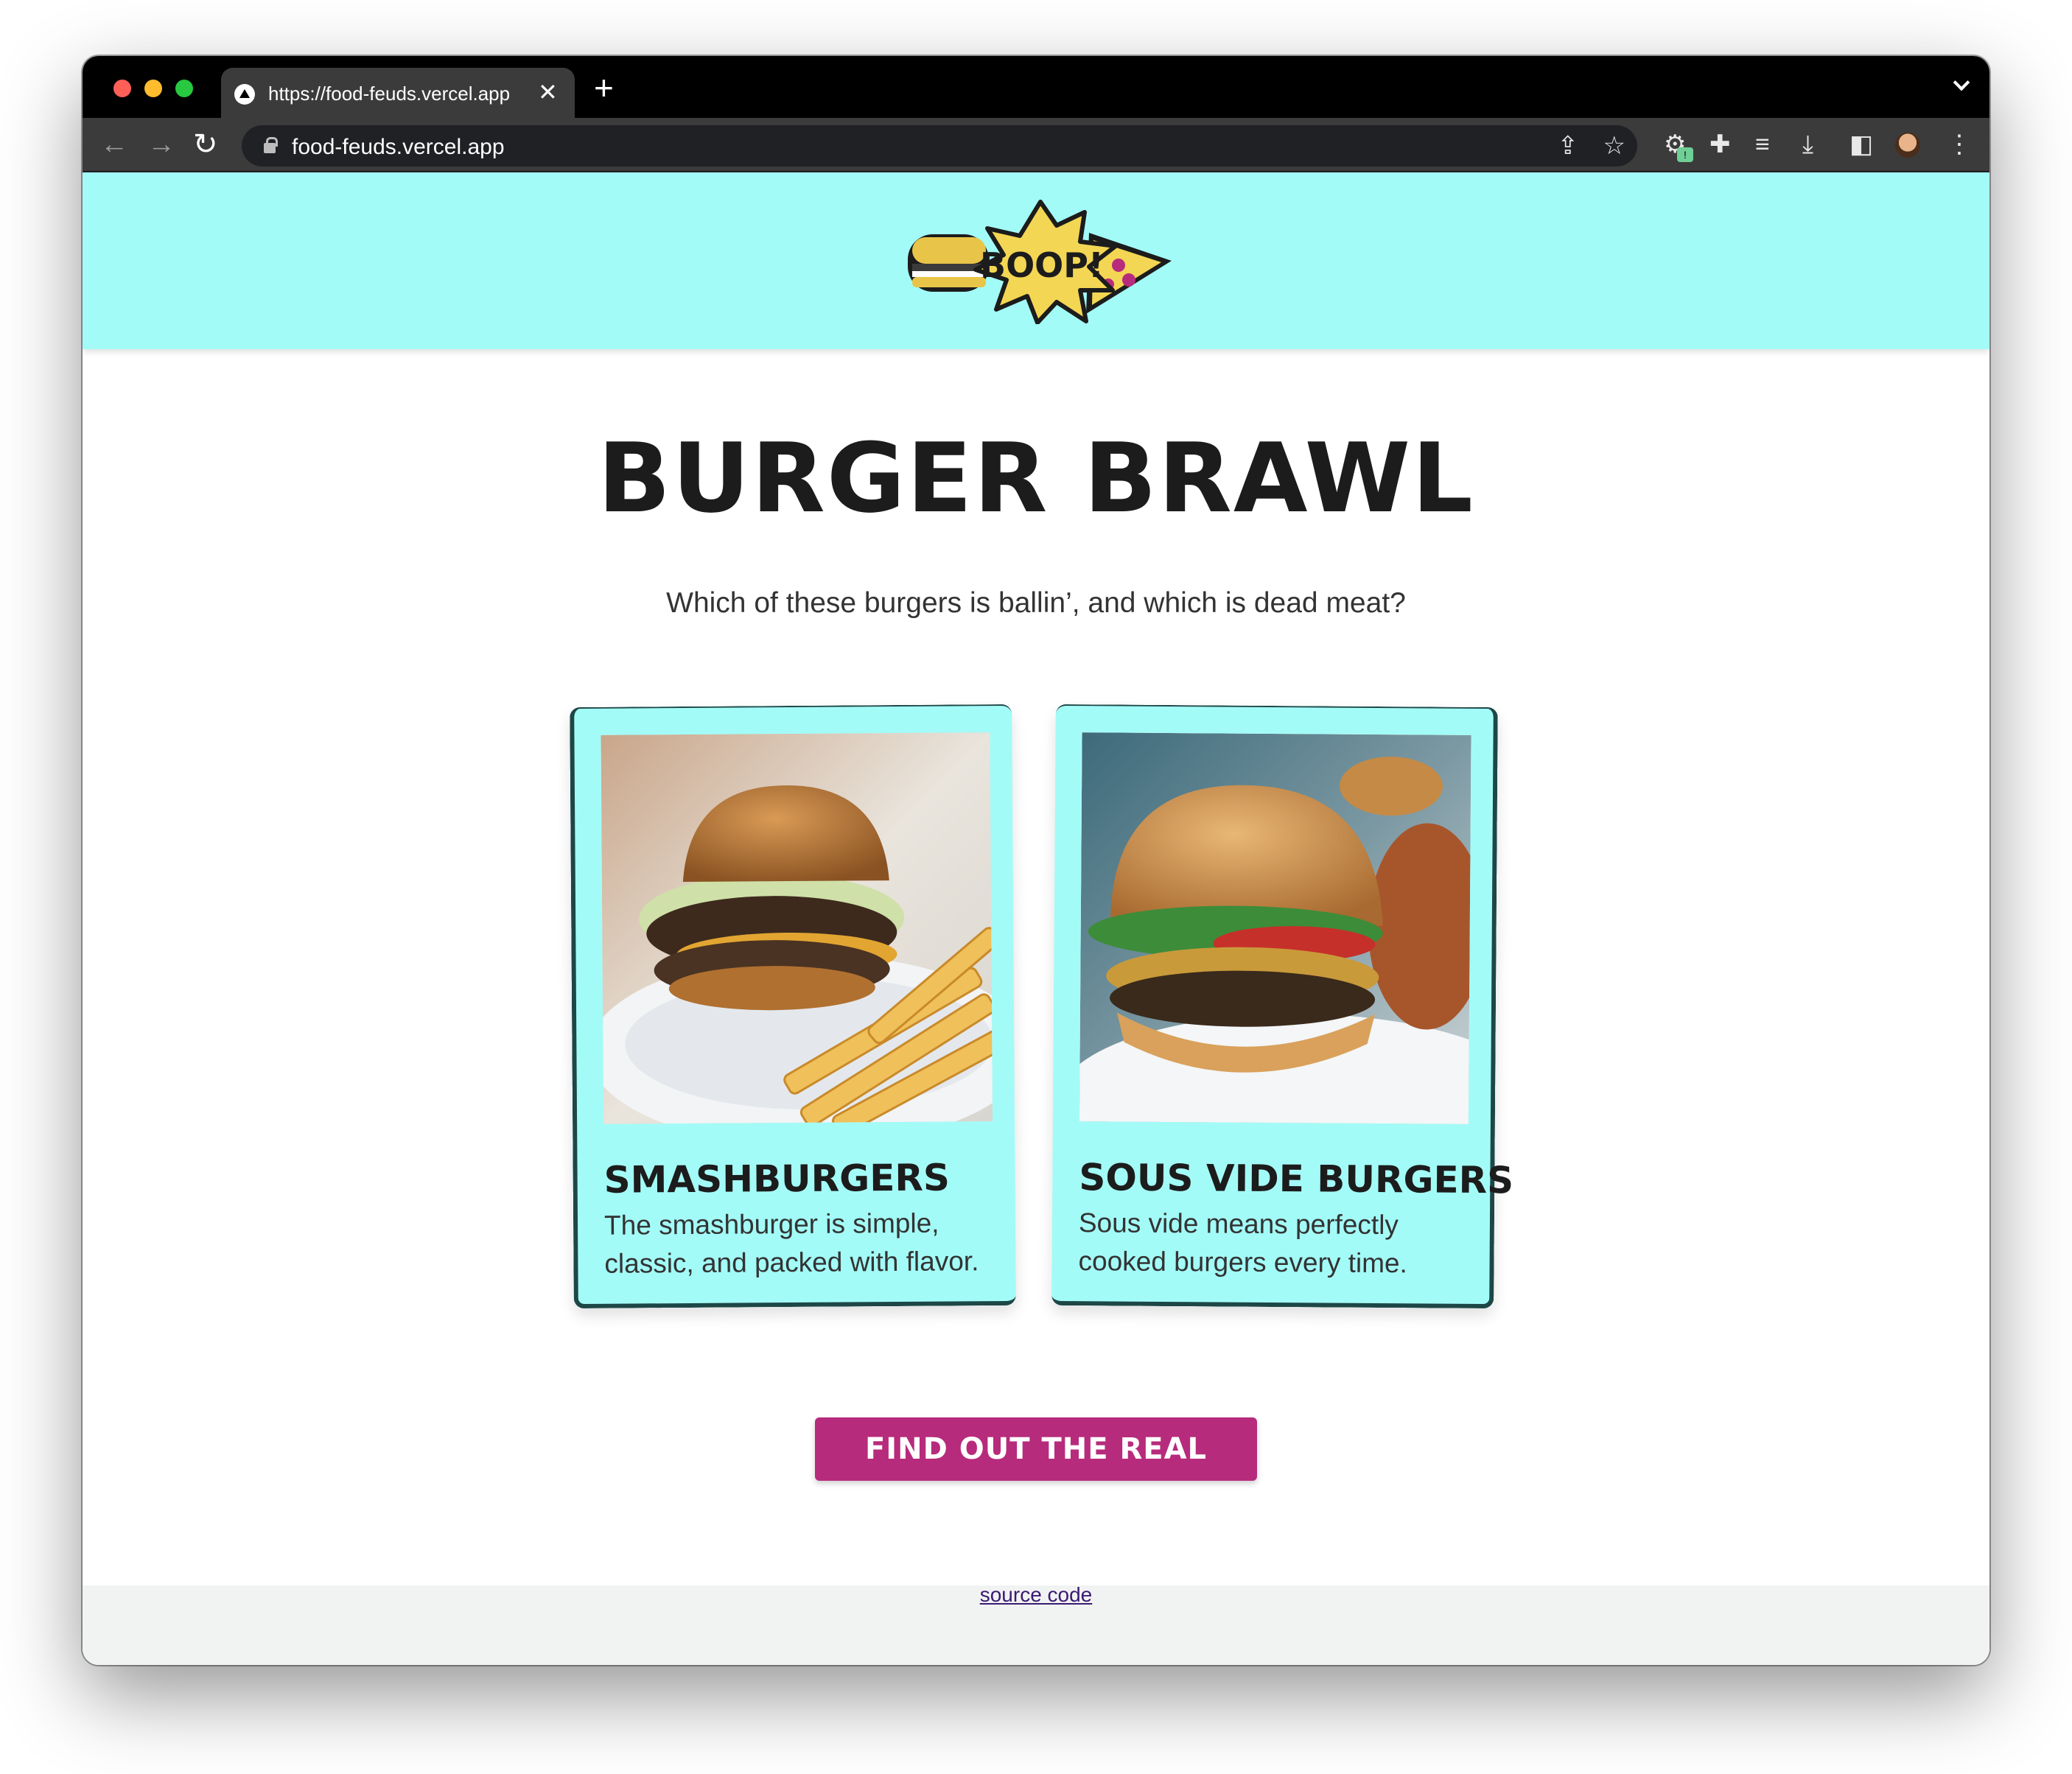 This screenshot has height=1774, width=2072. What do you see at coordinates (1807, 144) in the screenshot?
I see `download-icon: ⤓` at bounding box center [1807, 144].